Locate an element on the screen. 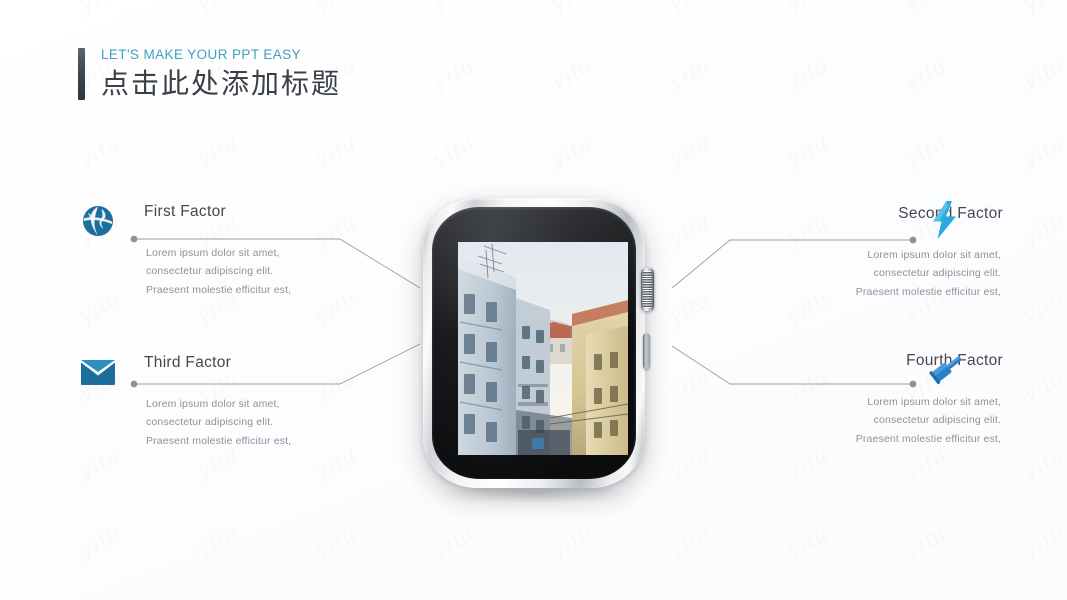 This screenshot has height=600, width=1067. gavel-icon is located at coordinates (948, 368).